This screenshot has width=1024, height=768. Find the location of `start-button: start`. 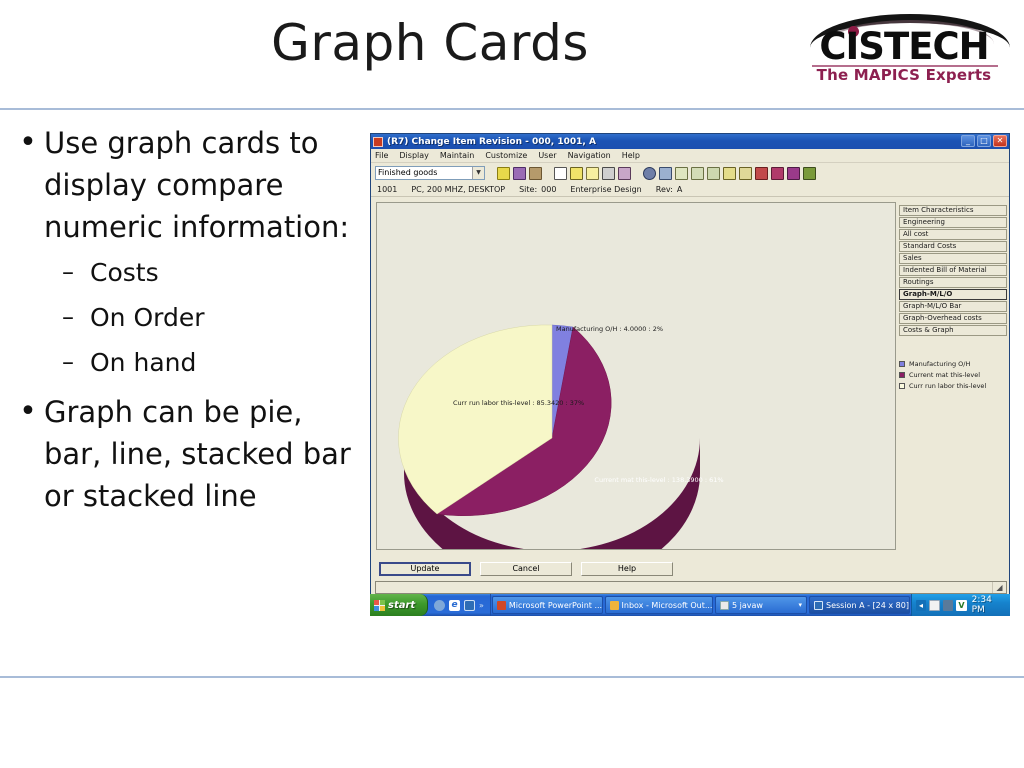

start-button: start is located at coordinates (399, 605).